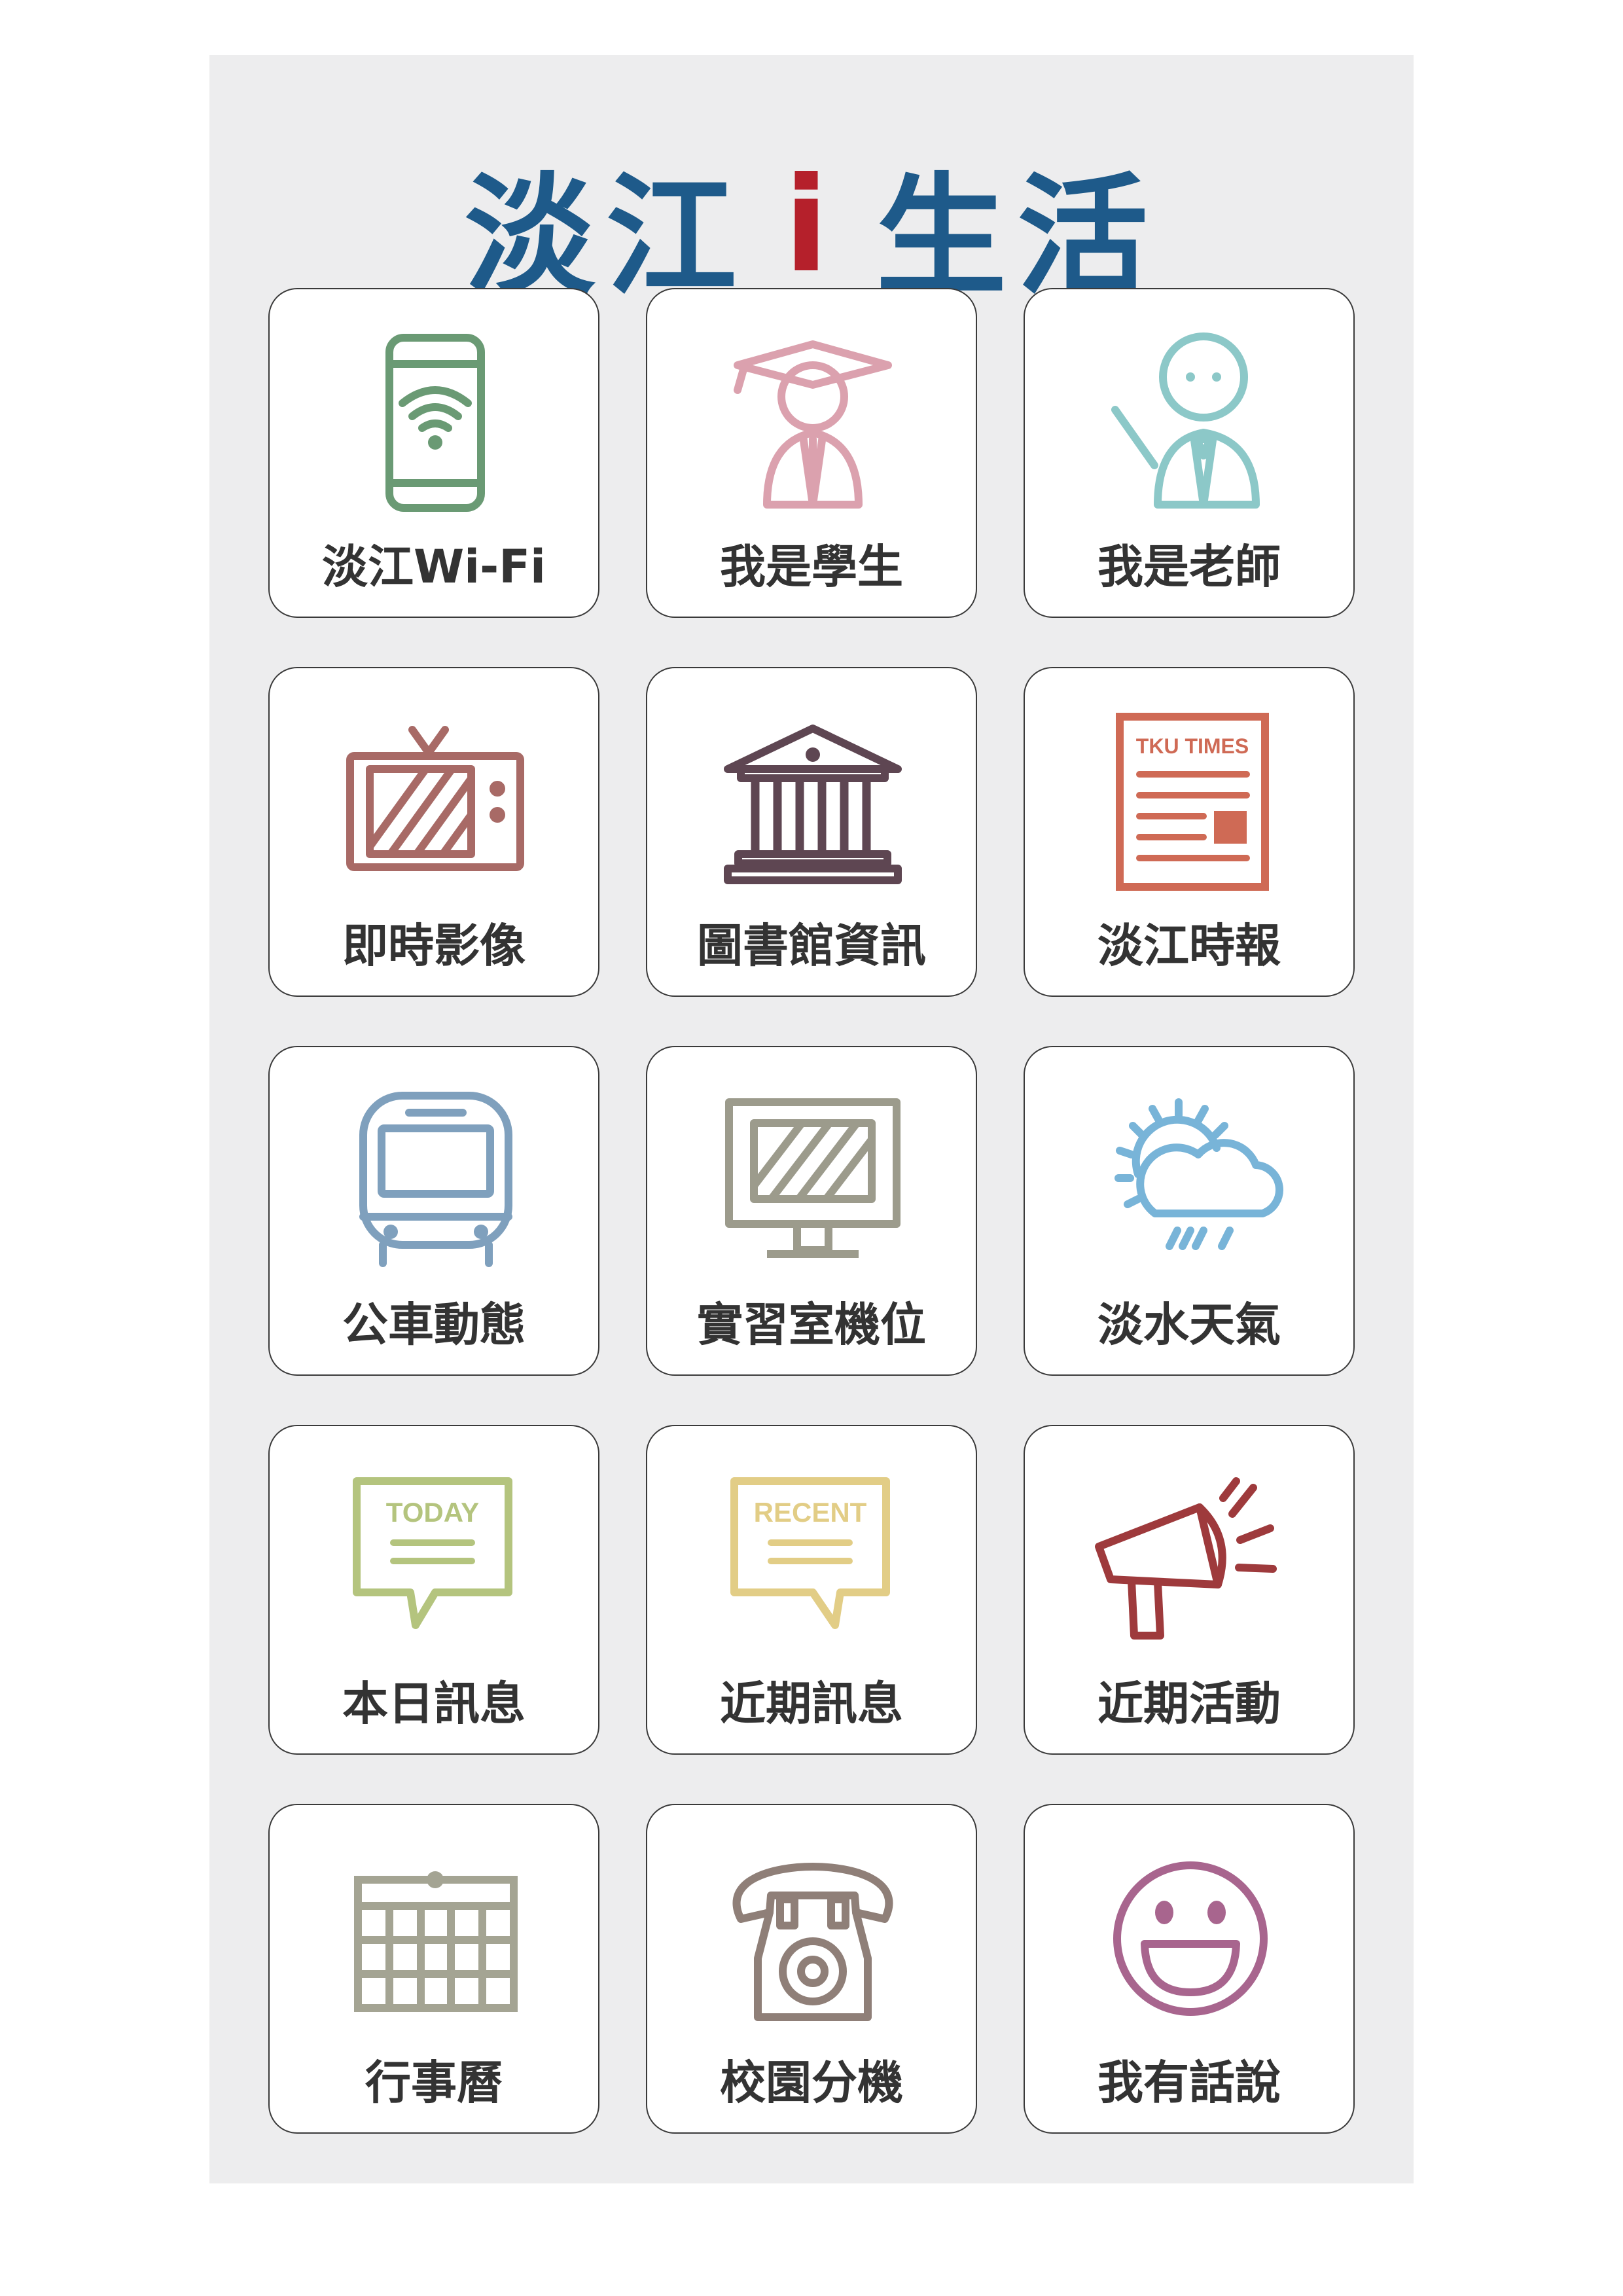 The width and height of the screenshot is (1623, 2296). I want to click on telephone-icon, so click(813, 1938).